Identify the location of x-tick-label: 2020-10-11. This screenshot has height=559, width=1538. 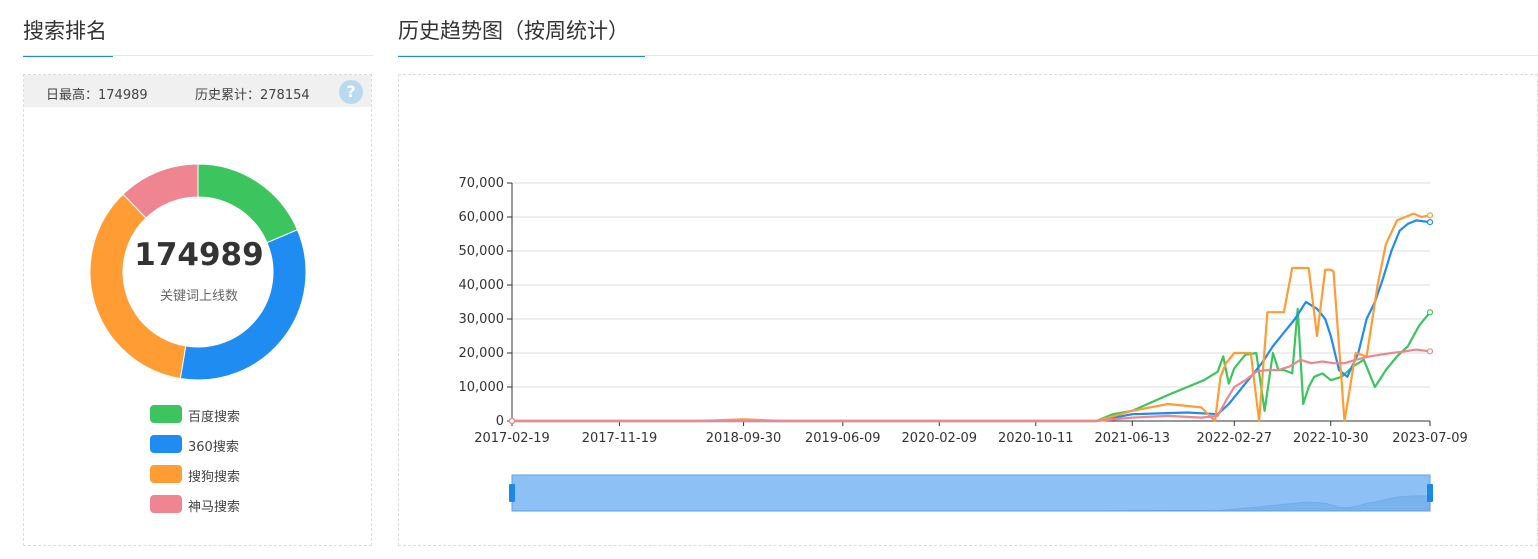
(1036, 438).